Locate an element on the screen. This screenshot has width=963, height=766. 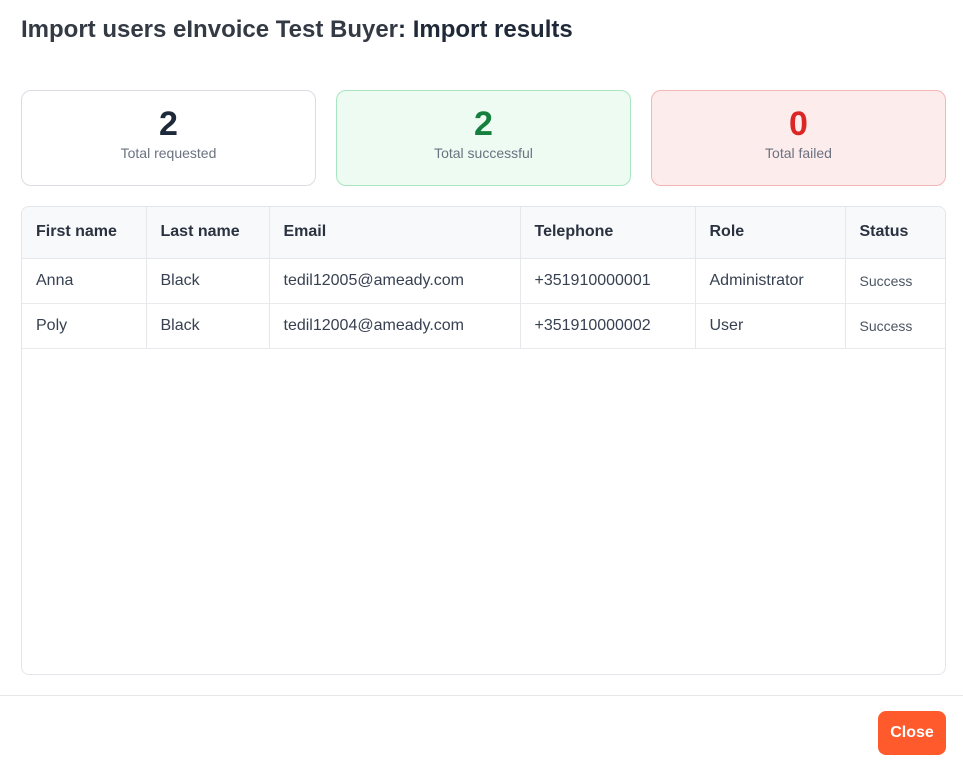
cell-telephone: +351910000001 is located at coordinates (608, 280).